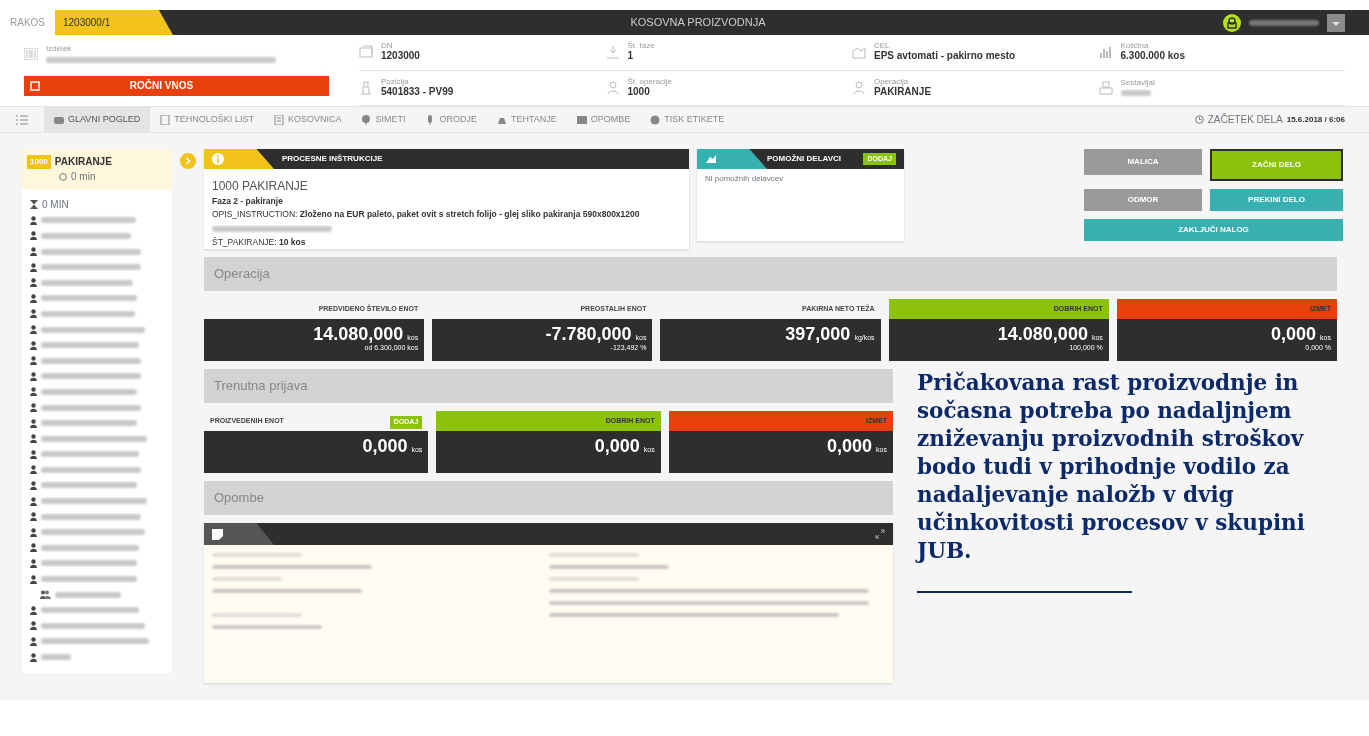  Describe the element at coordinates (417, 91) in the screenshot. I see `field-value: 5401833 - PV99` at that location.